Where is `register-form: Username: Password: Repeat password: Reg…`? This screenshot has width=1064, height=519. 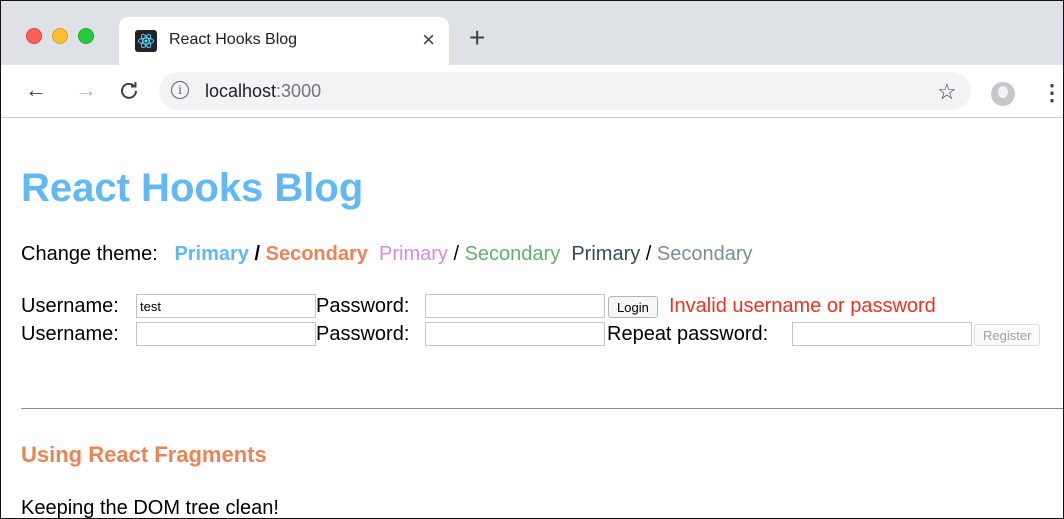
register-form: Username: Password: Repeat password: Reg… is located at coordinates (541, 335).